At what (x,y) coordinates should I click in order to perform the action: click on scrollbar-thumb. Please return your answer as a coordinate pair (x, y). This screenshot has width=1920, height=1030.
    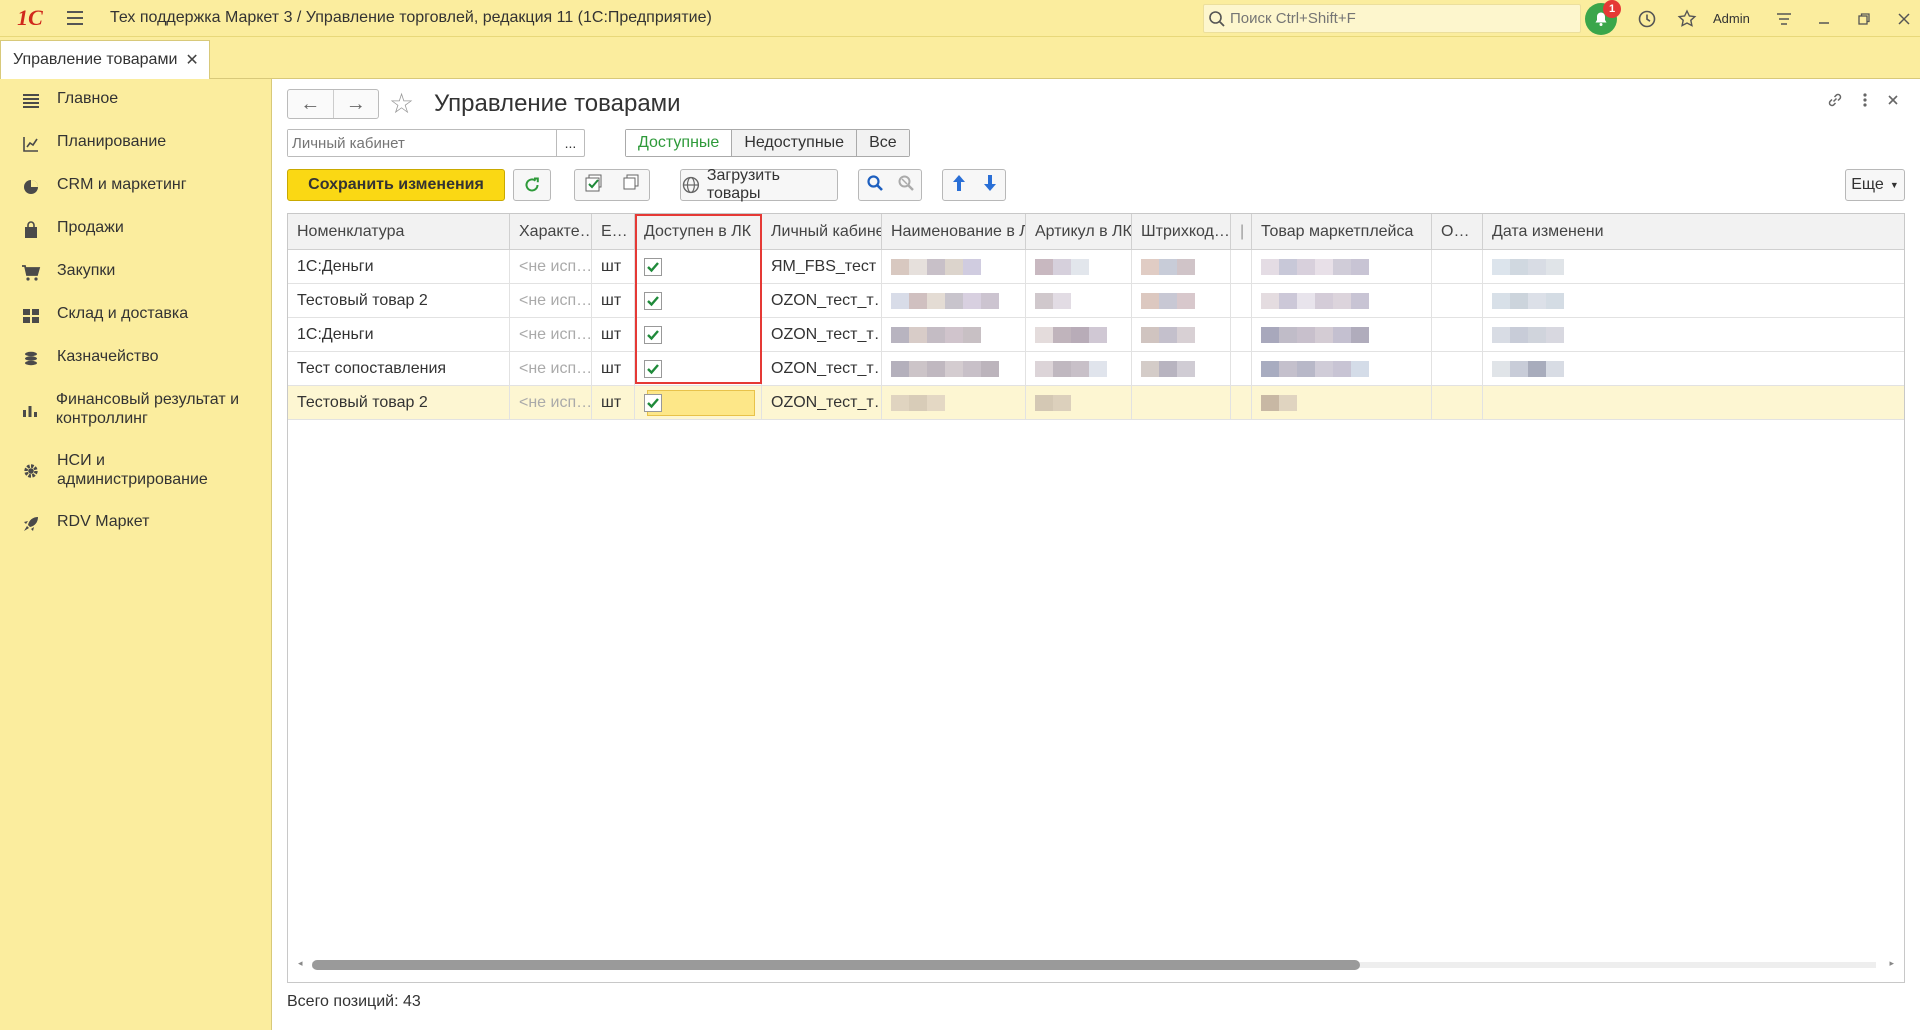
    Looking at the image, I should click on (836, 965).